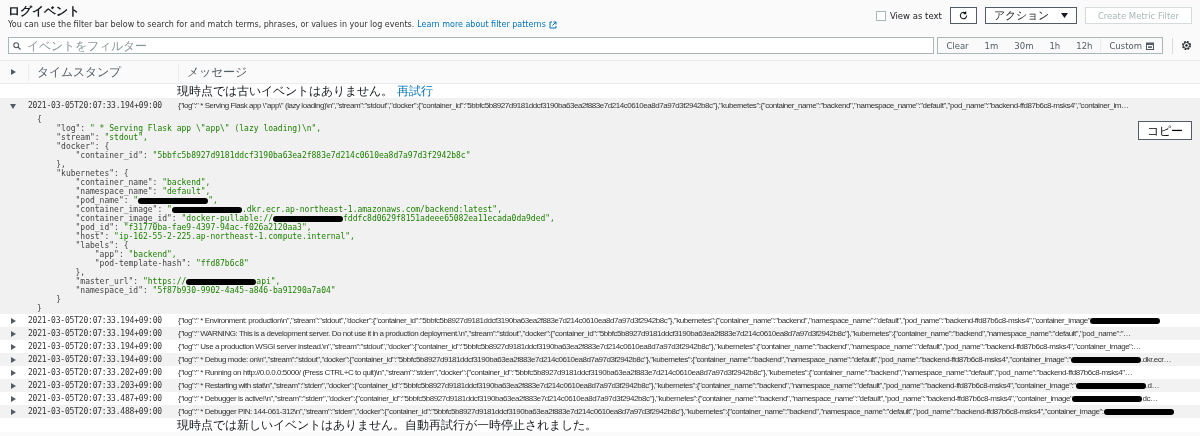 The width and height of the screenshot is (1200, 436). What do you see at coordinates (311, 155) in the screenshot?
I see `json-value: "5bbfc5b8927d9181ddcf3190ba63ea2f883e7d214c0610ea8d7a97d3f2942b8c"` at bounding box center [311, 155].